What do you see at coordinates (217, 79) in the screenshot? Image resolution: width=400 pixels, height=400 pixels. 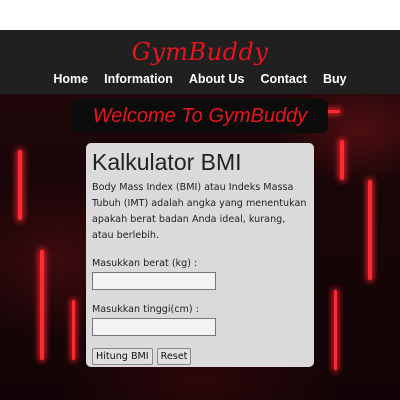 I see `nav-about-us: About Us` at bounding box center [217, 79].